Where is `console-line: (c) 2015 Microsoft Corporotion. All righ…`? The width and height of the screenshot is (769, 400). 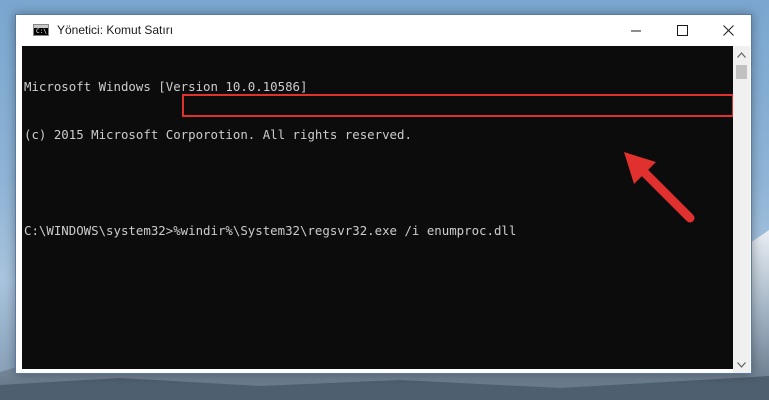
console-line: (c) 2015 Microsoft Corporotion. All righ… is located at coordinates (218, 134).